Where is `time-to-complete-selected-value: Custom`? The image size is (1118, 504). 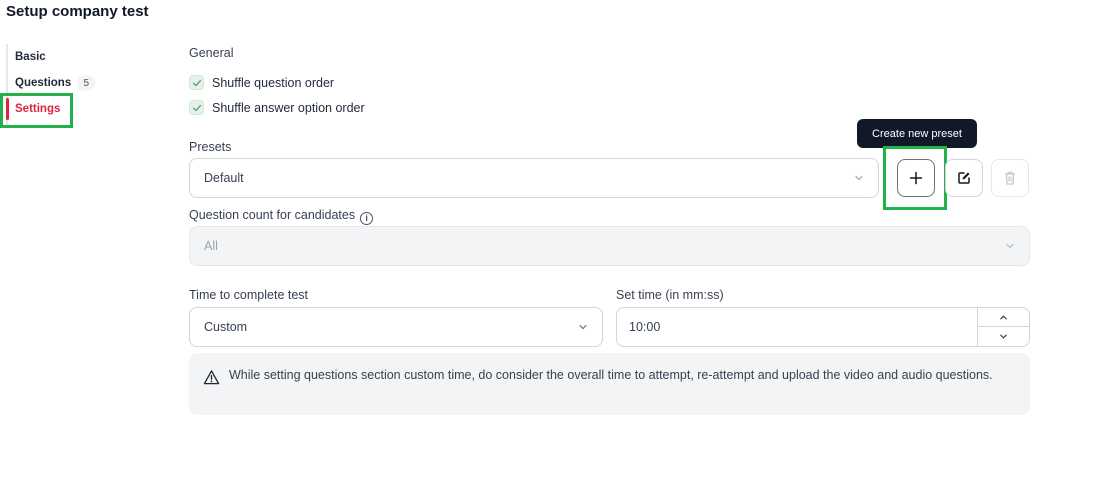 time-to-complete-selected-value: Custom is located at coordinates (226, 327).